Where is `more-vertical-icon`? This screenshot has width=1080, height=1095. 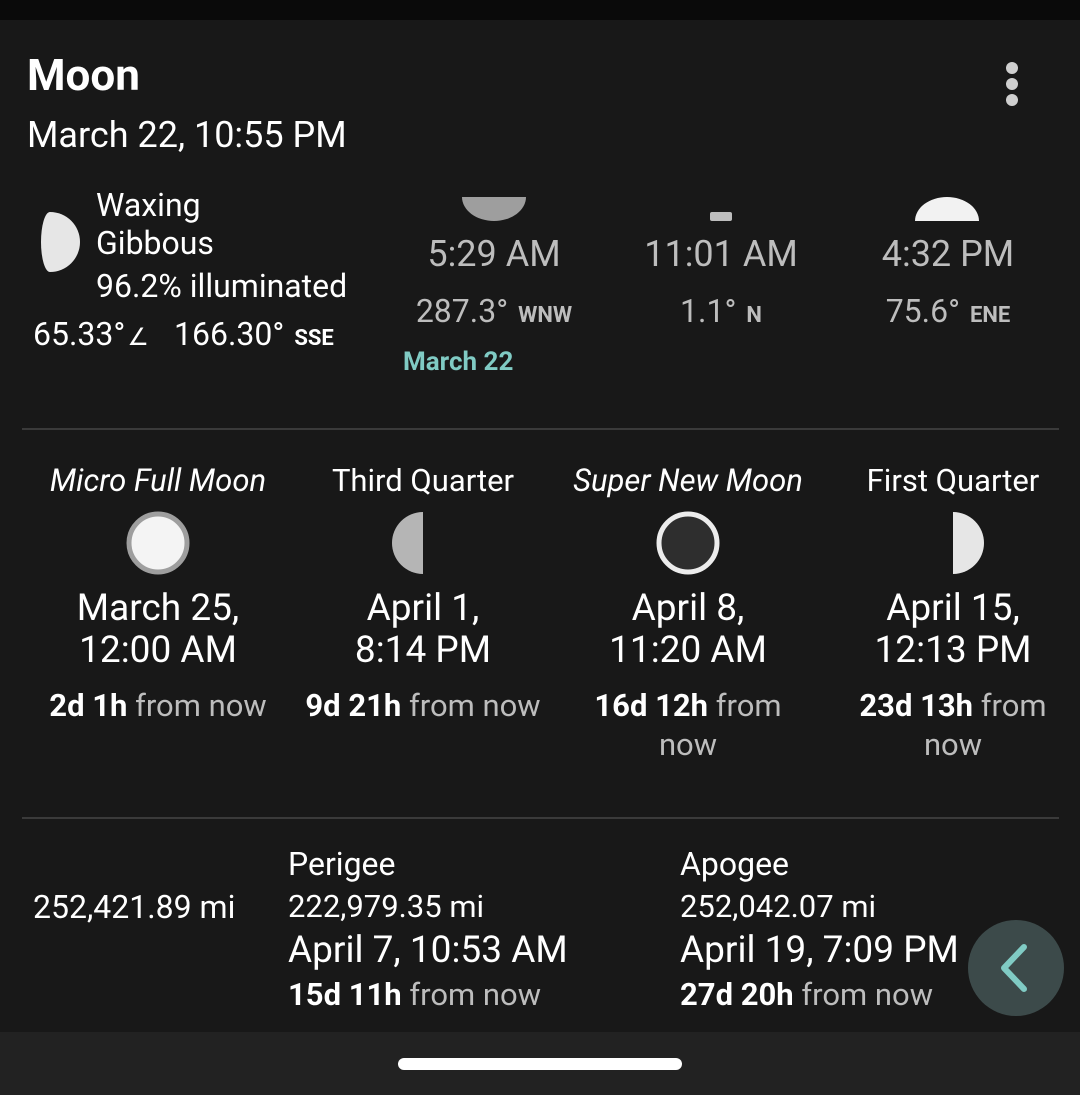 more-vertical-icon is located at coordinates (1012, 84).